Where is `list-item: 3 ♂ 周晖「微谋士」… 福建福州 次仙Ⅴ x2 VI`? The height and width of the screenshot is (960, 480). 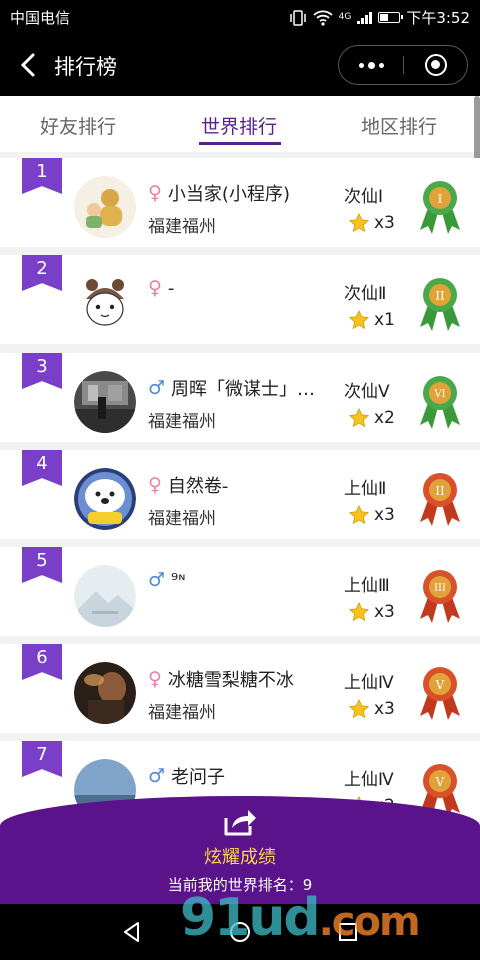
list-item: 3 ♂ 周晖「微谋士」… 福建福州 次仙Ⅴ x2 VI is located at coordinates (240, 397).